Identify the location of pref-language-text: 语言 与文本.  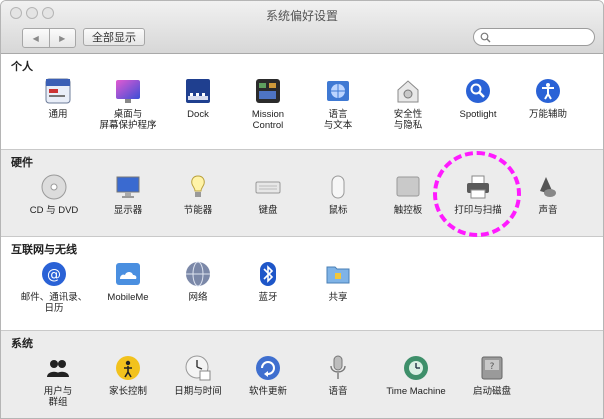
(338, 103).